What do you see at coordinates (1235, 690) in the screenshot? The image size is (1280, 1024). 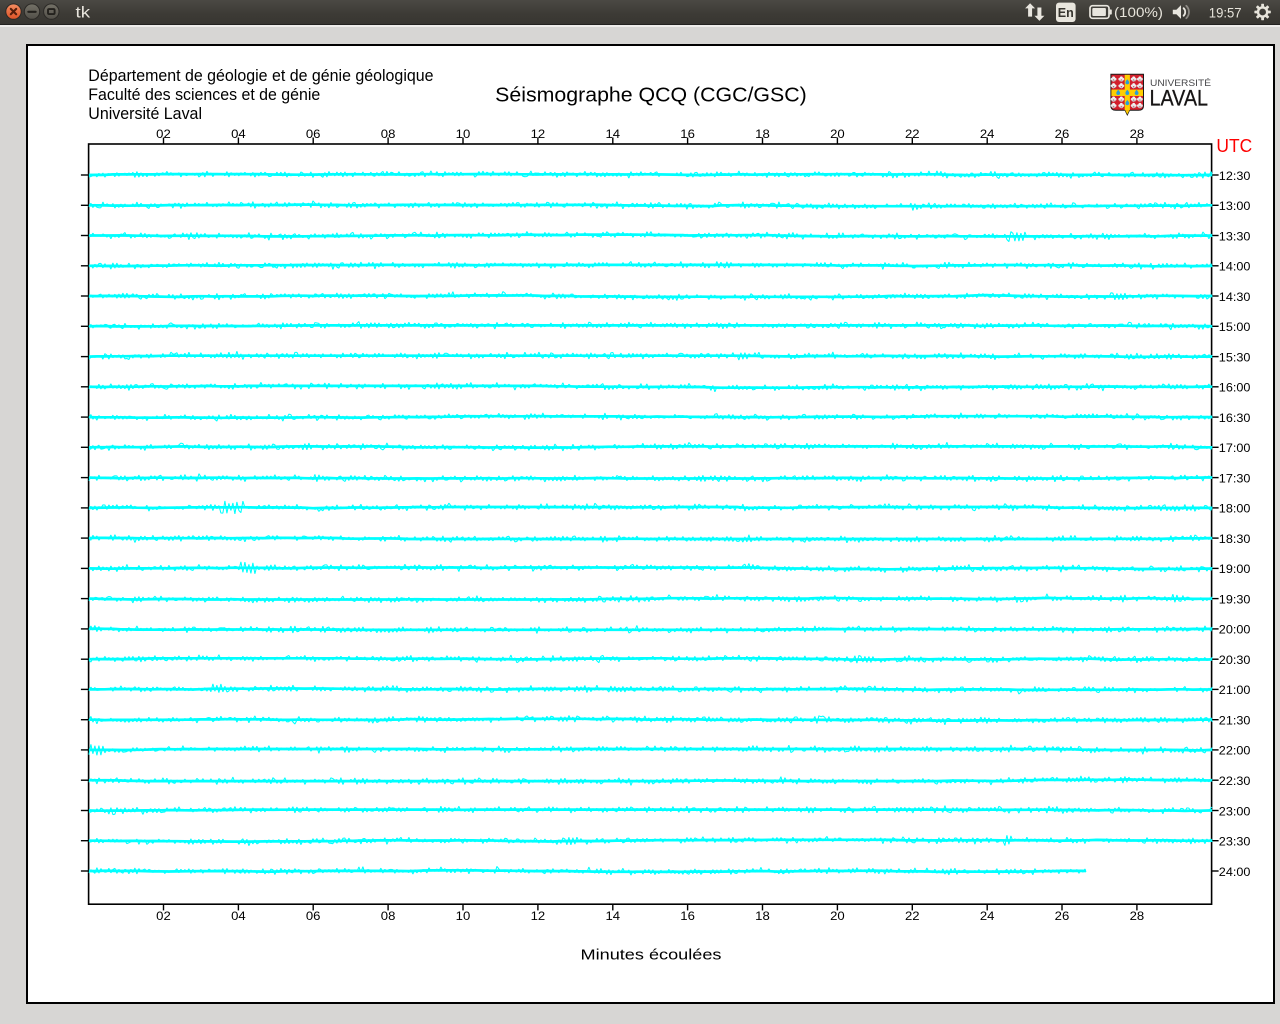 I see `svg-text: 21:00` at bounding box center [1235, 690].